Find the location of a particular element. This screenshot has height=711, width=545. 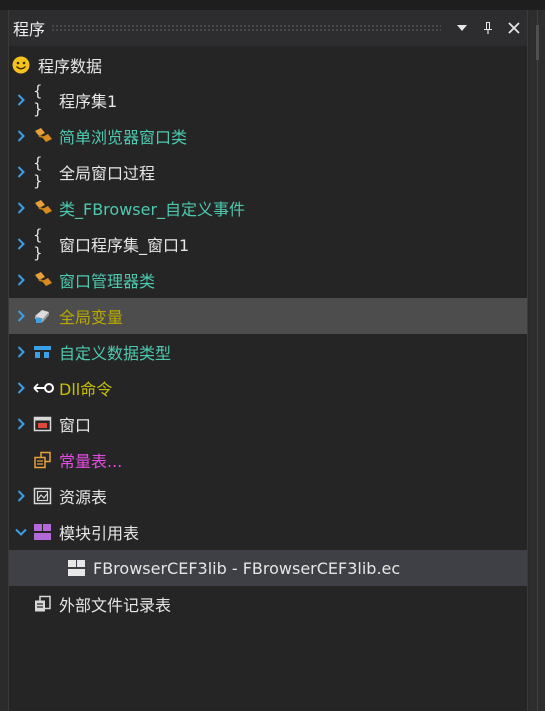

tree-item-label: 模块引用表 is located at coordinates (99, 533).